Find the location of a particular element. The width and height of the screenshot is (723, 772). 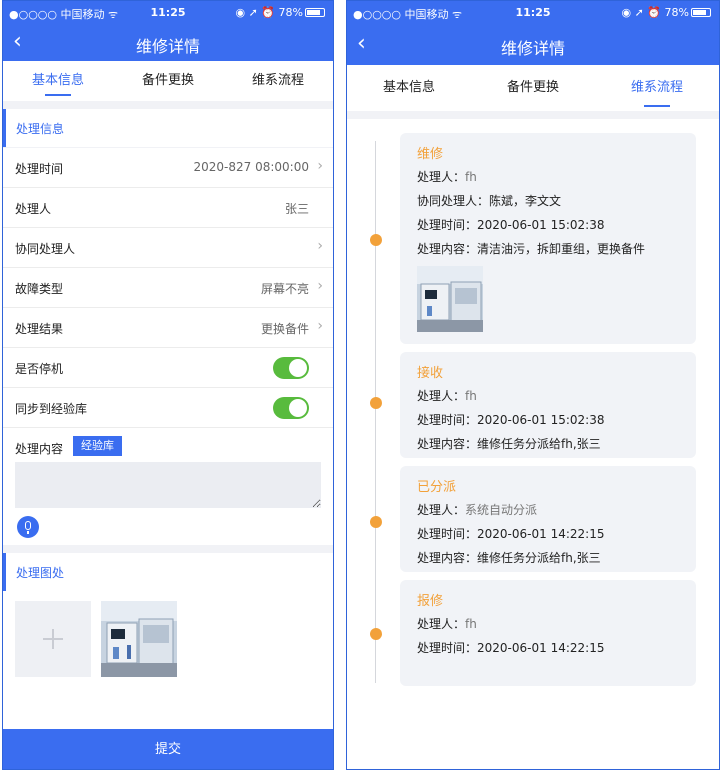

row-process-result: 处理结果 更换备件 › is located at coordinates (168, 328).